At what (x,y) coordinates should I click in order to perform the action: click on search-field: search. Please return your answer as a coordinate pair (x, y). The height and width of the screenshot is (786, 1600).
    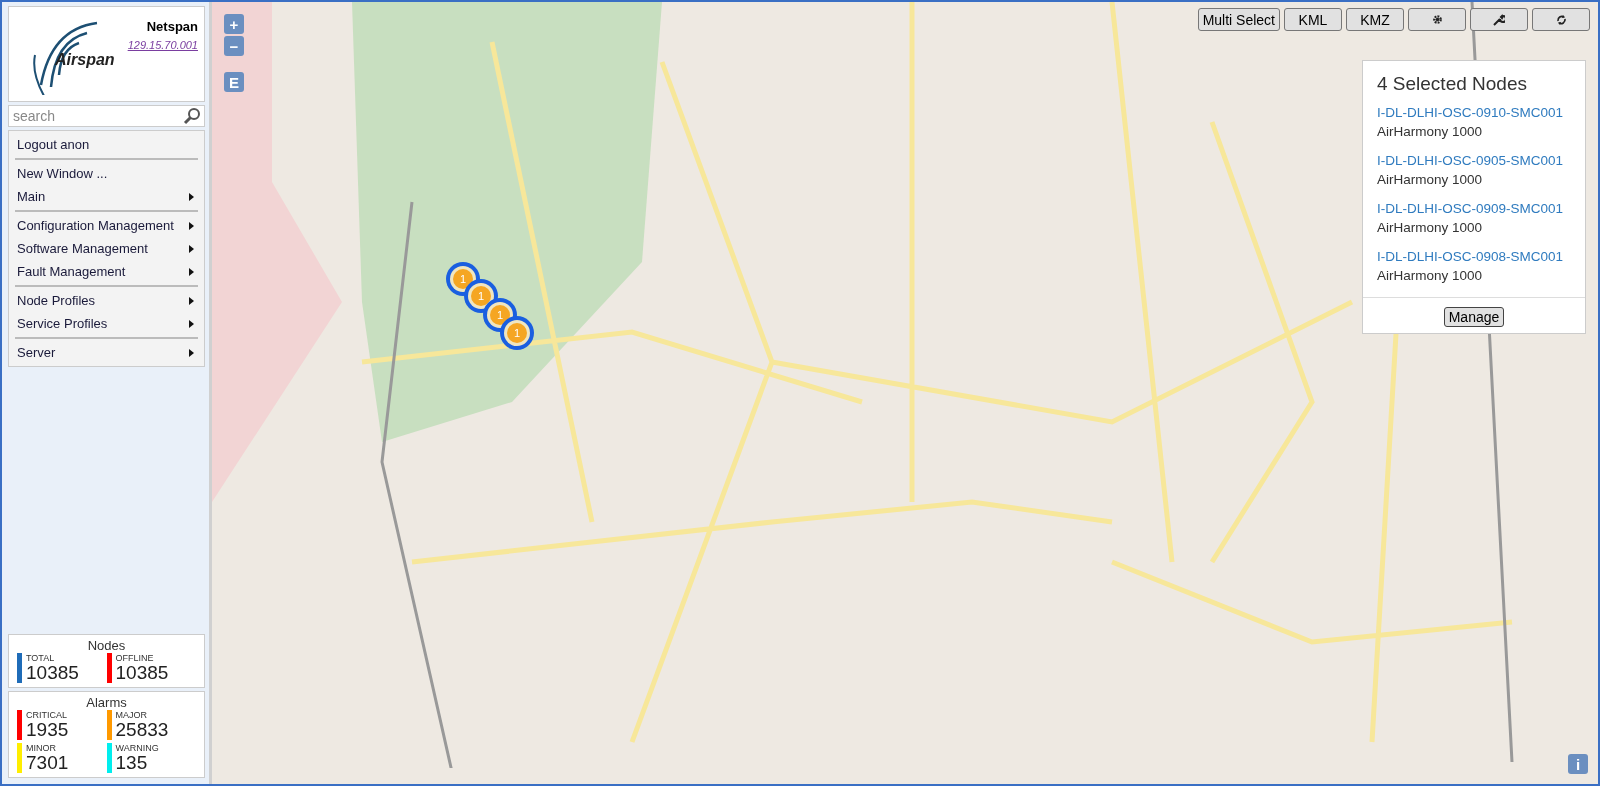
    Looking at the image, I should click on (106, 116).